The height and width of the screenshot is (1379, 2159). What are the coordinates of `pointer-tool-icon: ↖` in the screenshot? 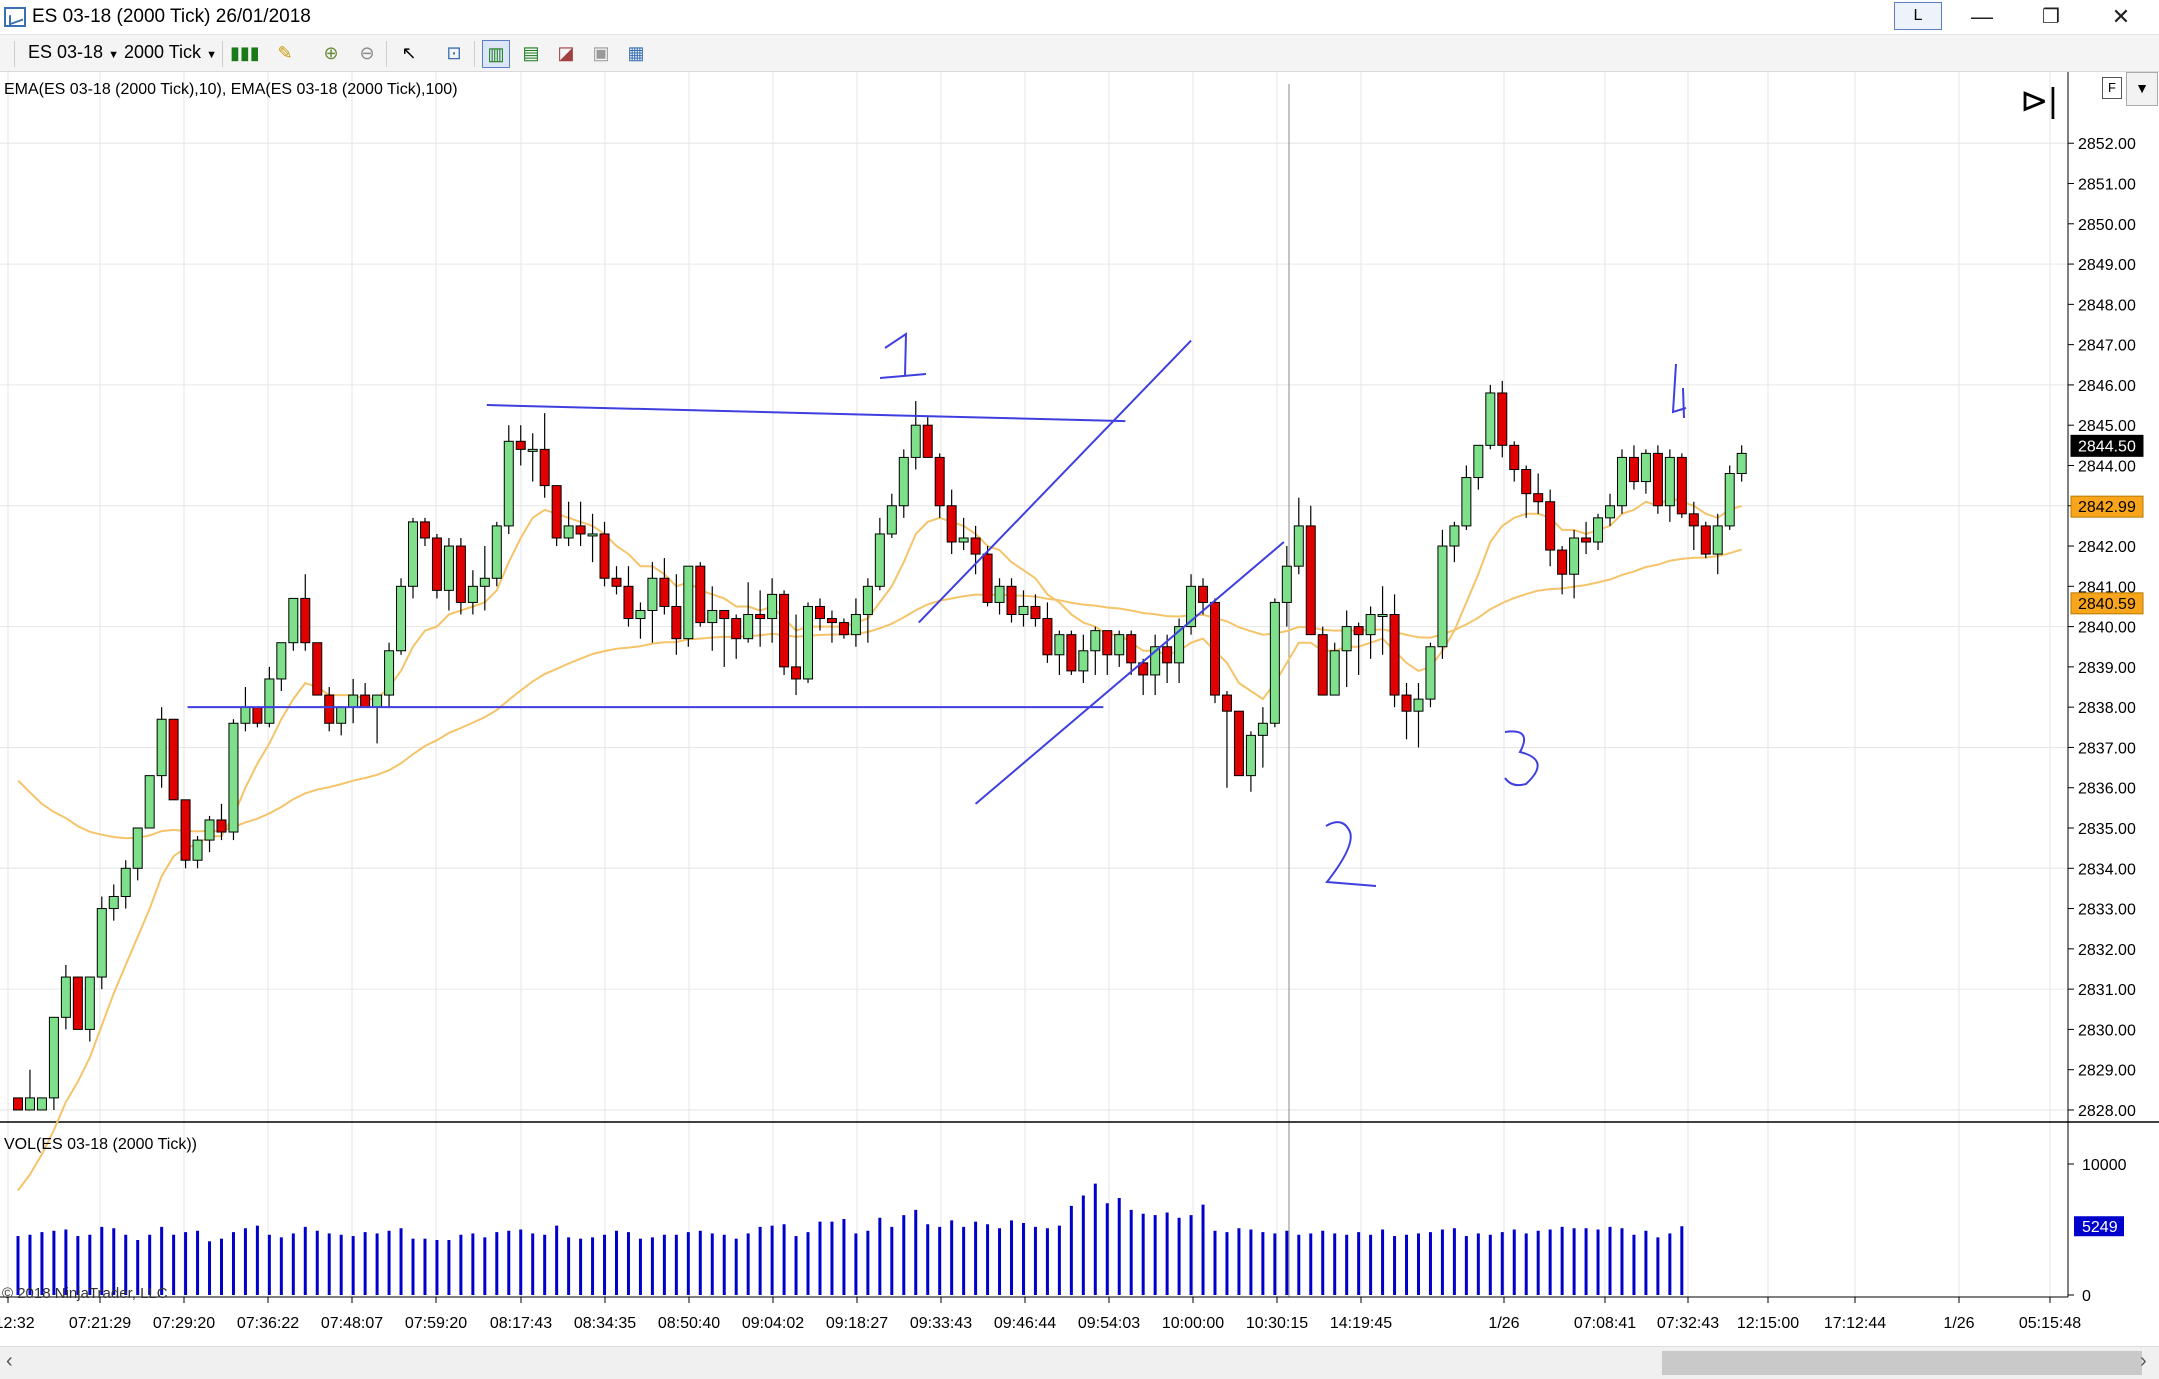 It's located at (409, 53).